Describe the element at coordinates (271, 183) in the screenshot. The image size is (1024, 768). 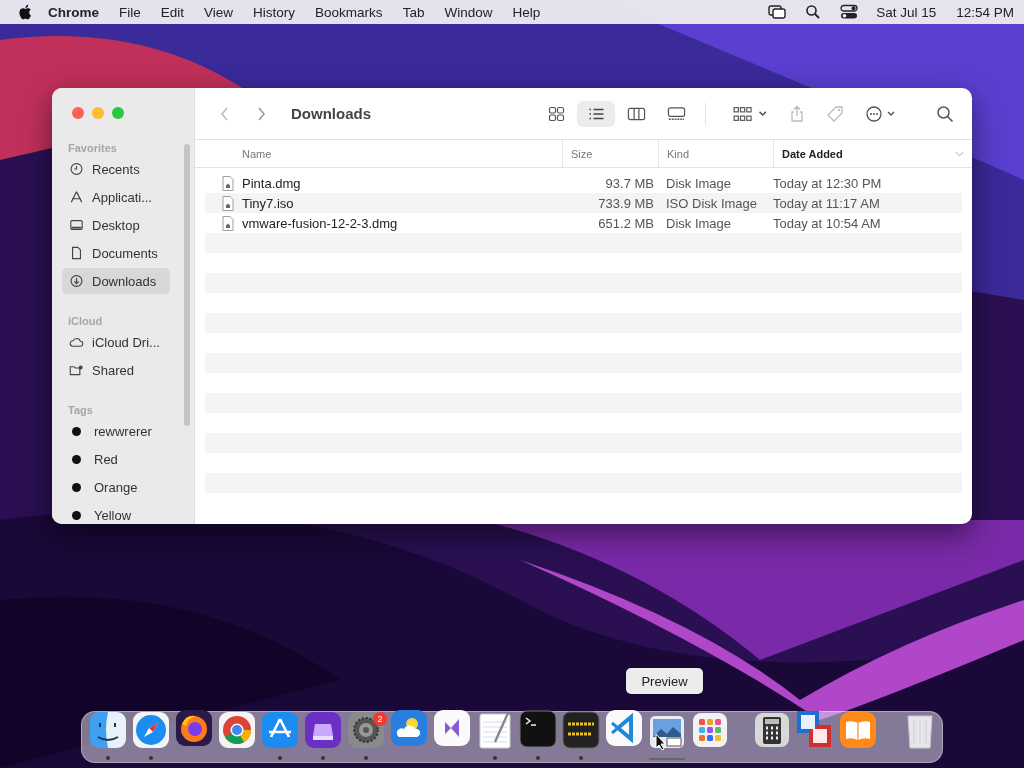
I see `file-name: Pinta.dmg` at that location.